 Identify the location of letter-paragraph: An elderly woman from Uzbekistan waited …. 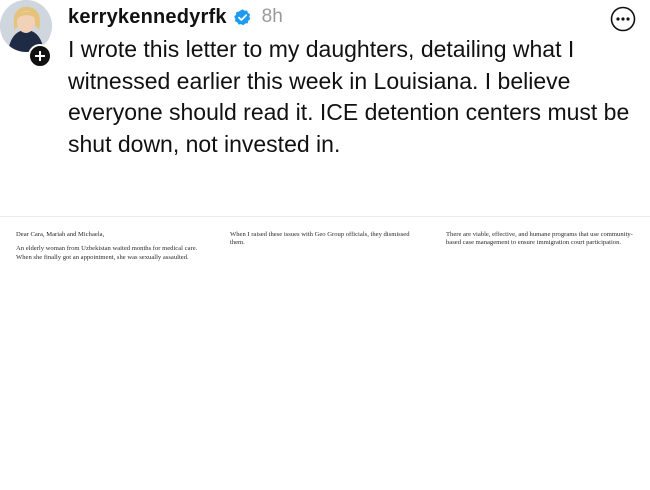
(107, 253).